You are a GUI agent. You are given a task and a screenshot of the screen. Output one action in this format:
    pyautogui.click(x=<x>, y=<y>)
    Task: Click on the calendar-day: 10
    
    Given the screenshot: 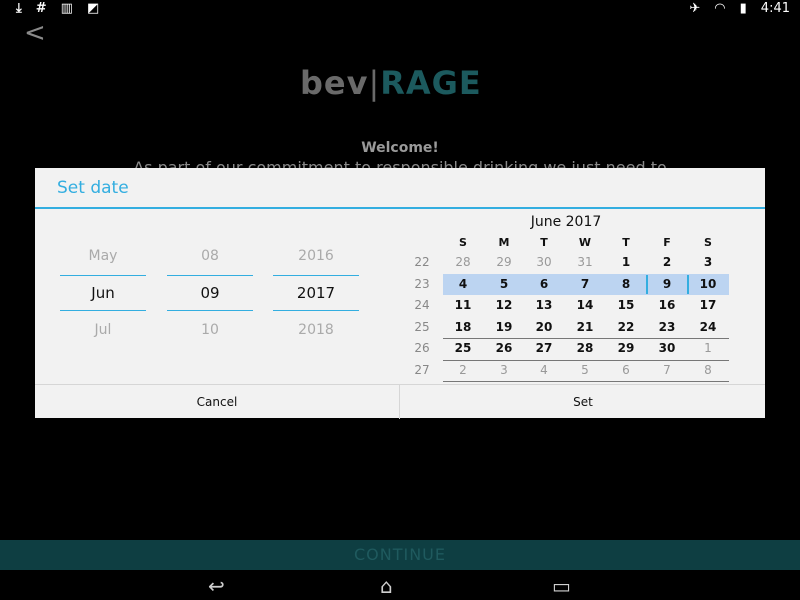 What is the action you would take?
    pyautogui.click(x=708, y=284)
    